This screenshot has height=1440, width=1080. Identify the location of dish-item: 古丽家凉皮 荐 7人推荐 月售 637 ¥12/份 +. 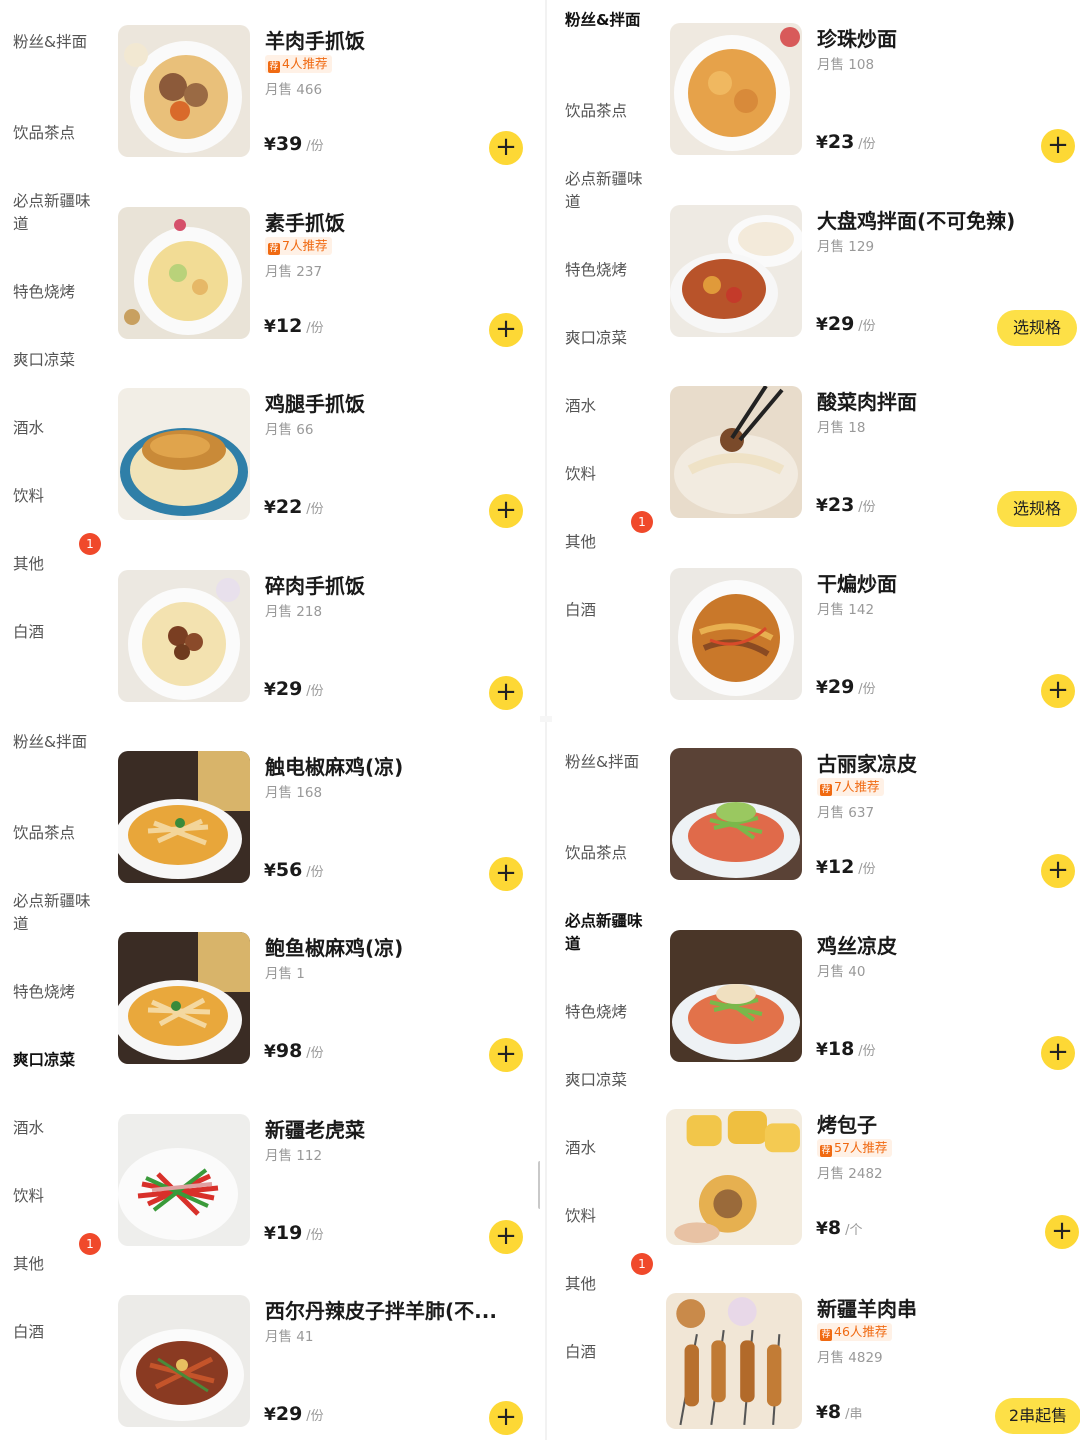
(875, 818).